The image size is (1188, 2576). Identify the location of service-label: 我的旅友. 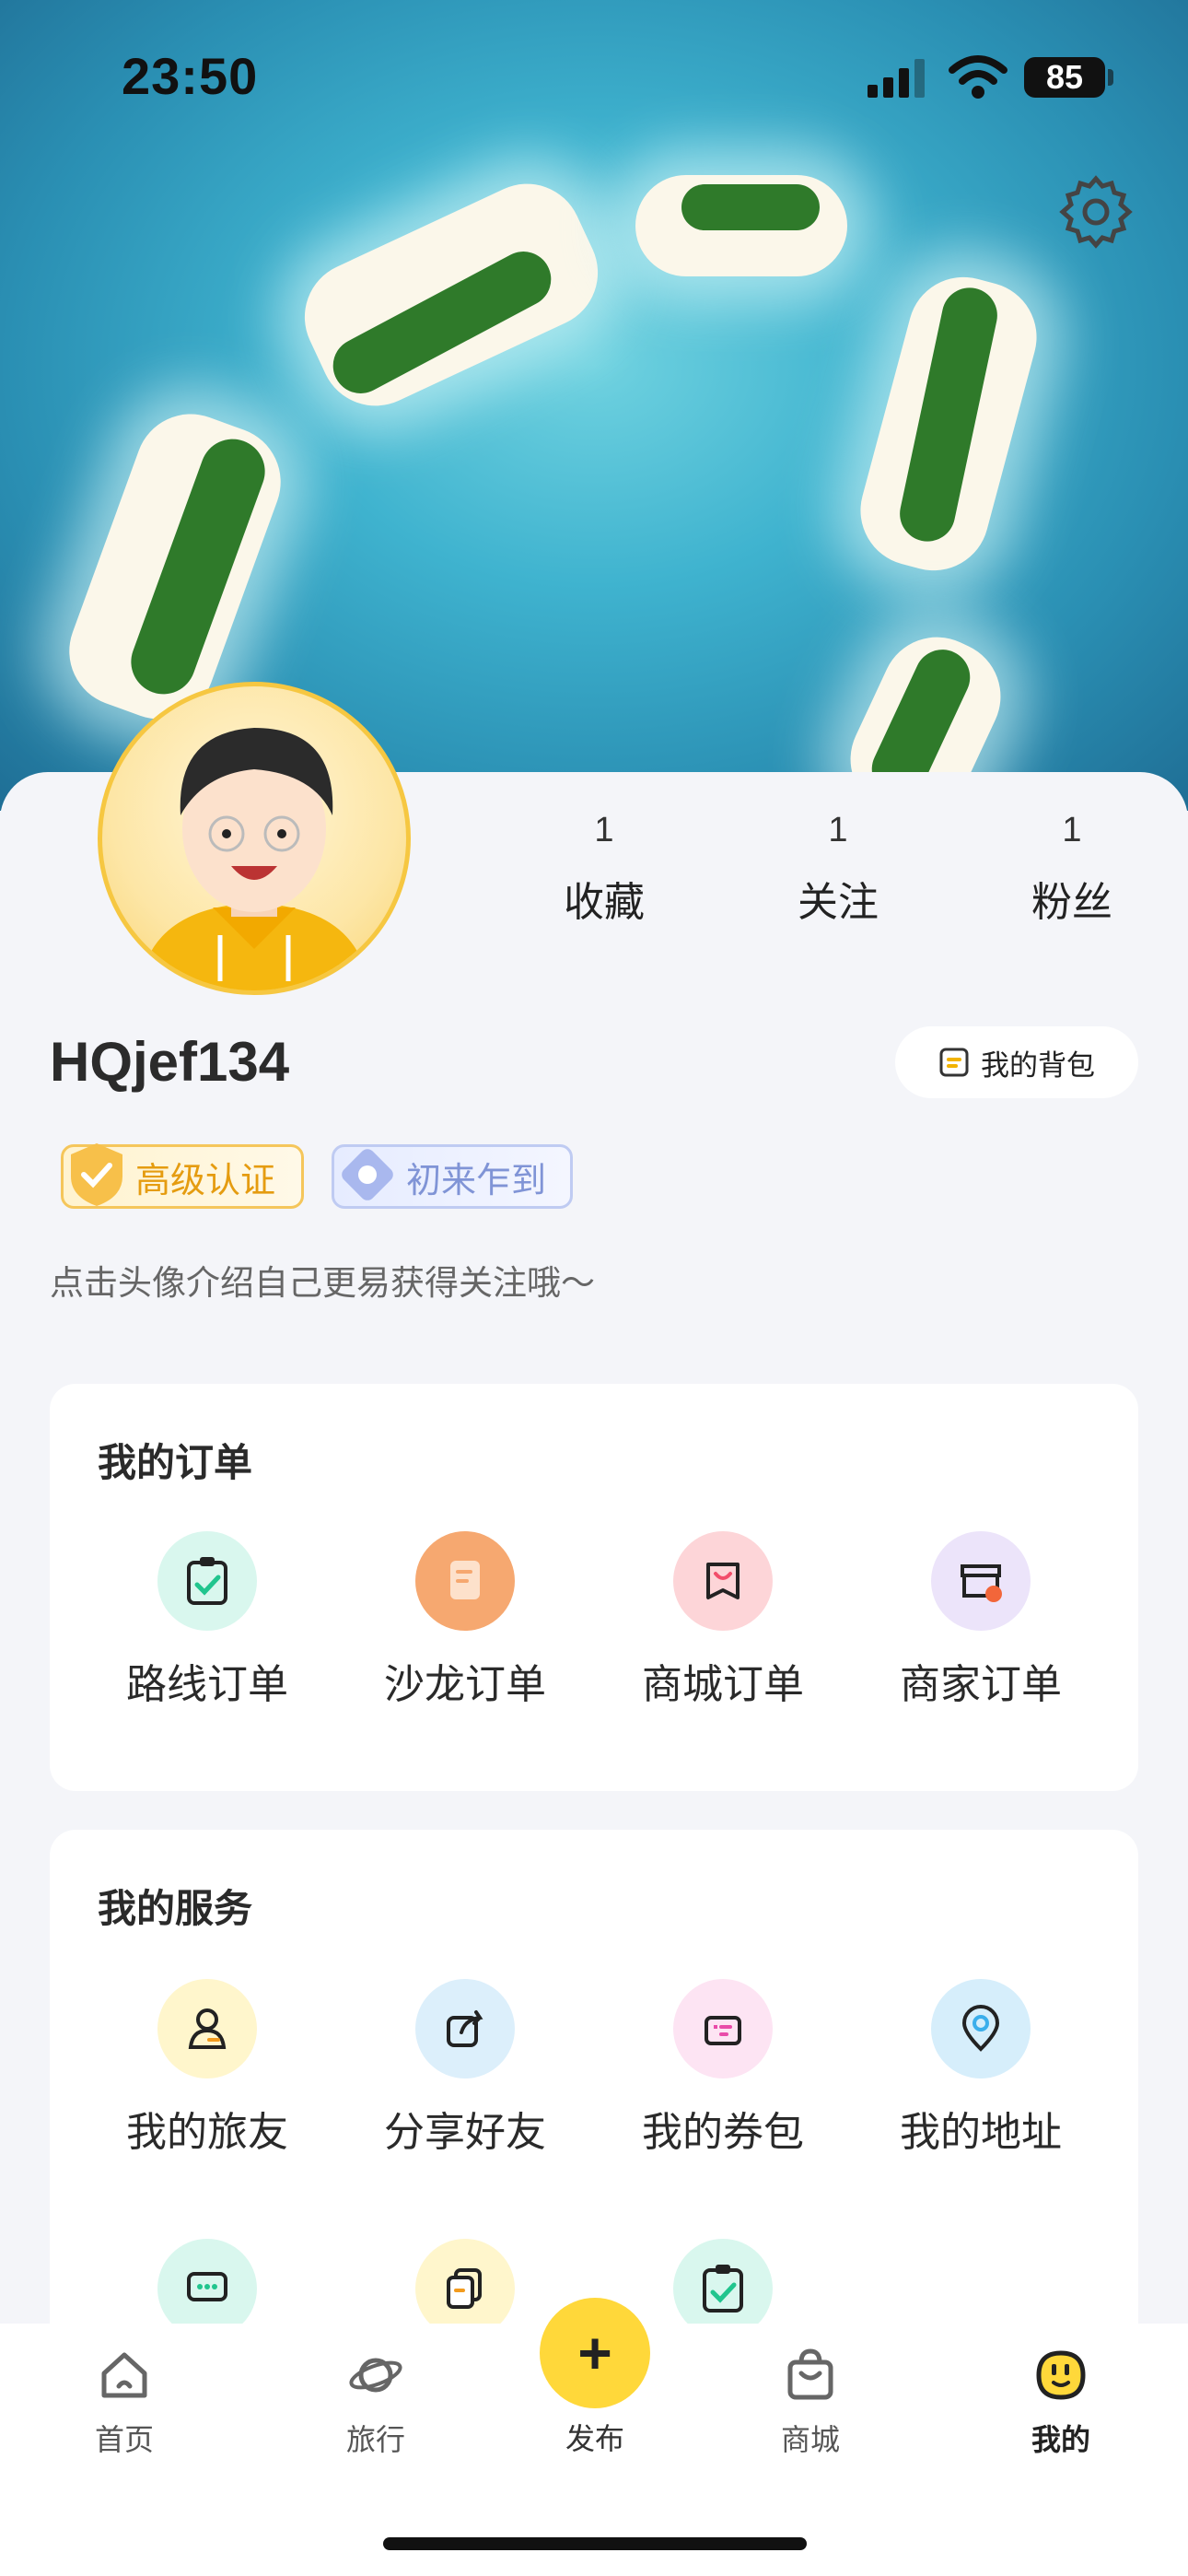
(207, 2132).